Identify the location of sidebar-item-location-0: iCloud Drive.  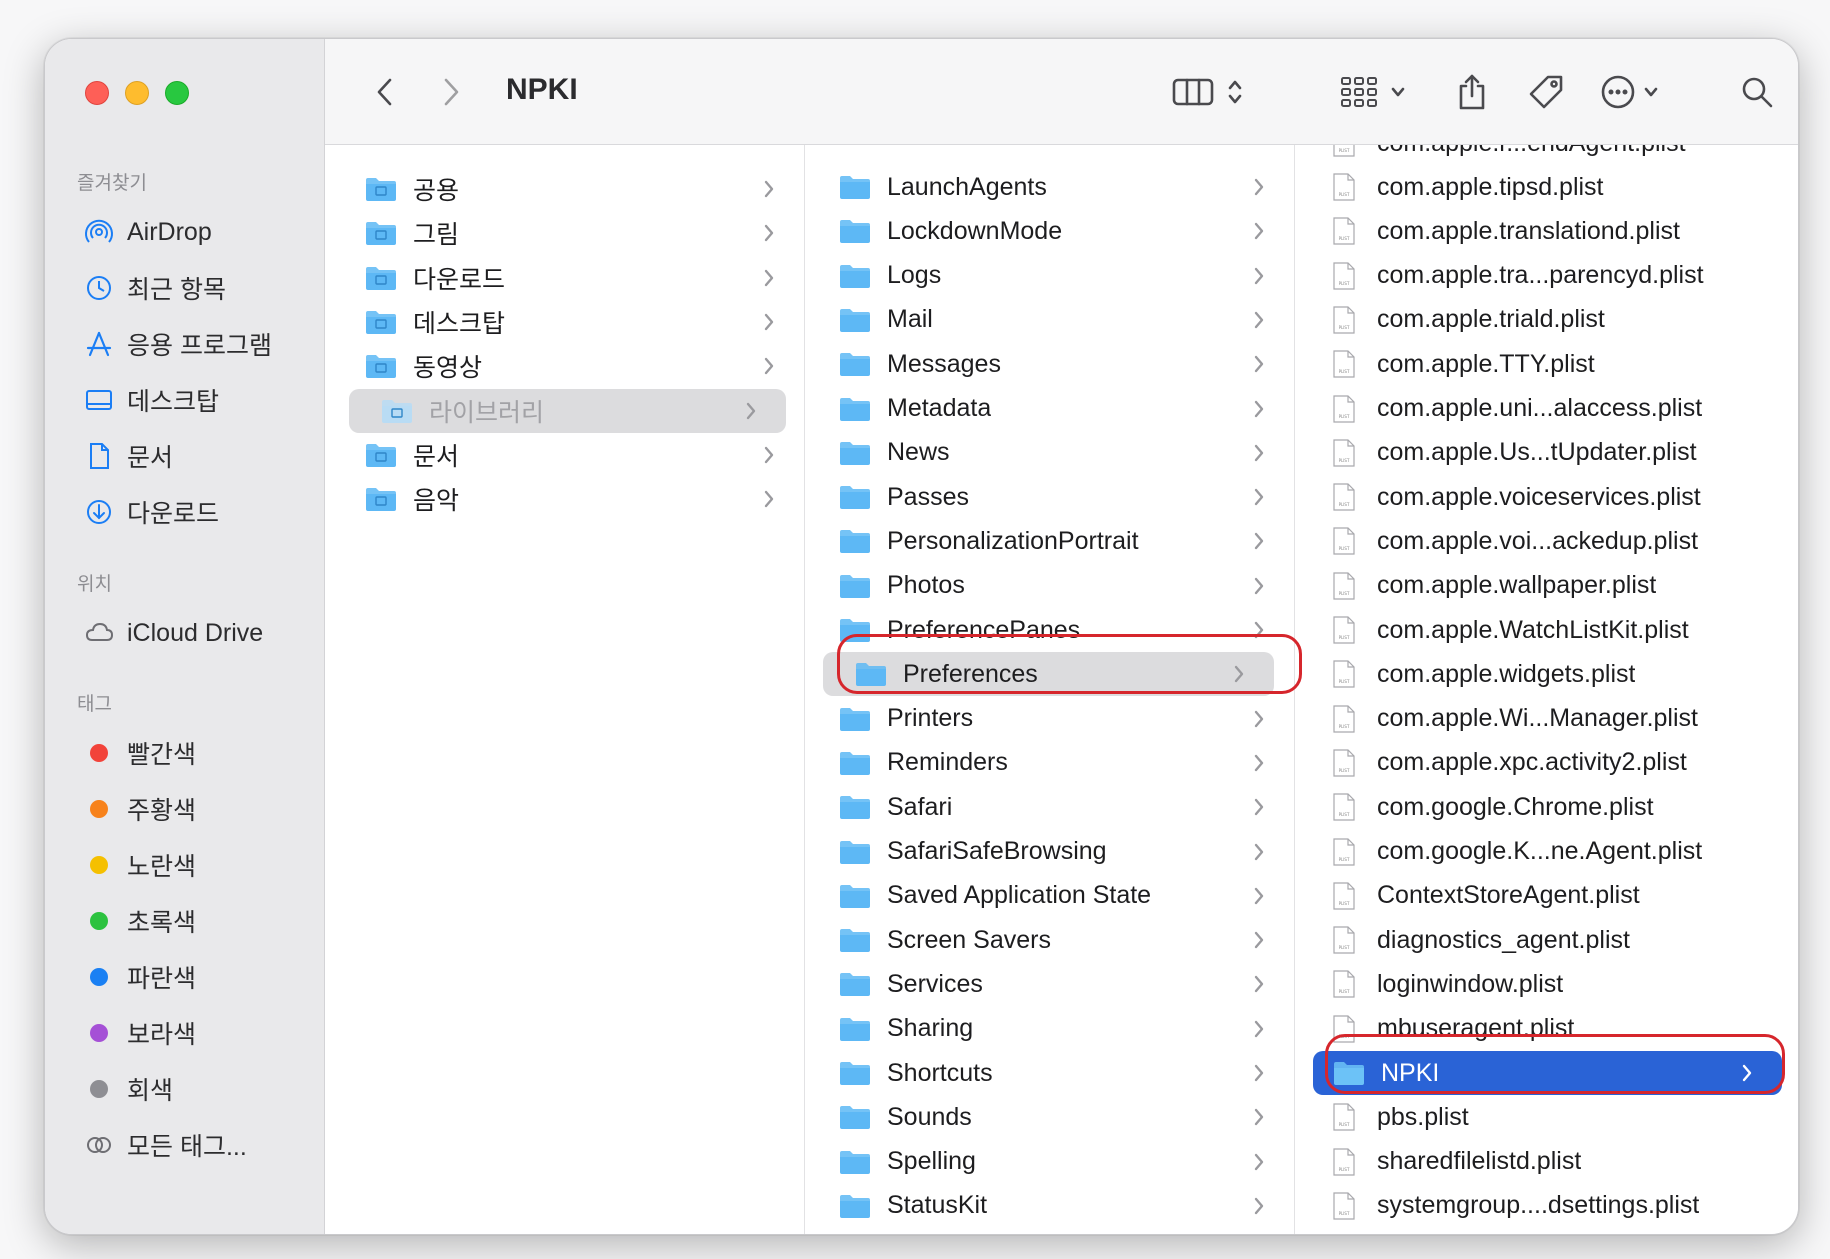
(185, 633).